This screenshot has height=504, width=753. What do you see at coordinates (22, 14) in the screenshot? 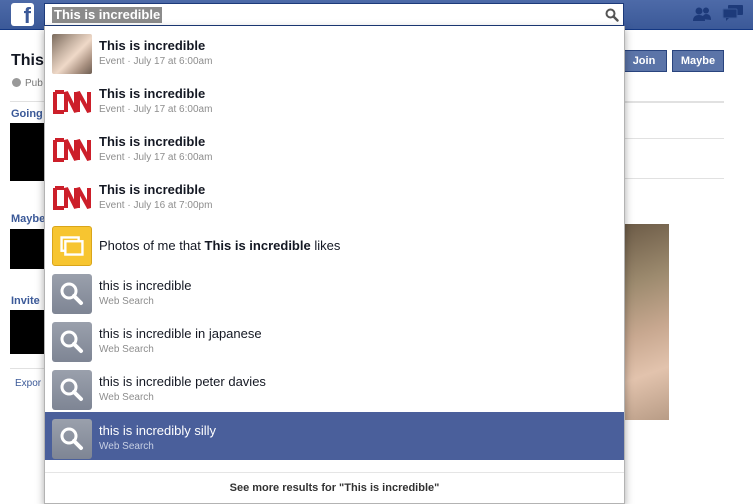
I see `facebook-logo: f` at bounding box center [22, 14].